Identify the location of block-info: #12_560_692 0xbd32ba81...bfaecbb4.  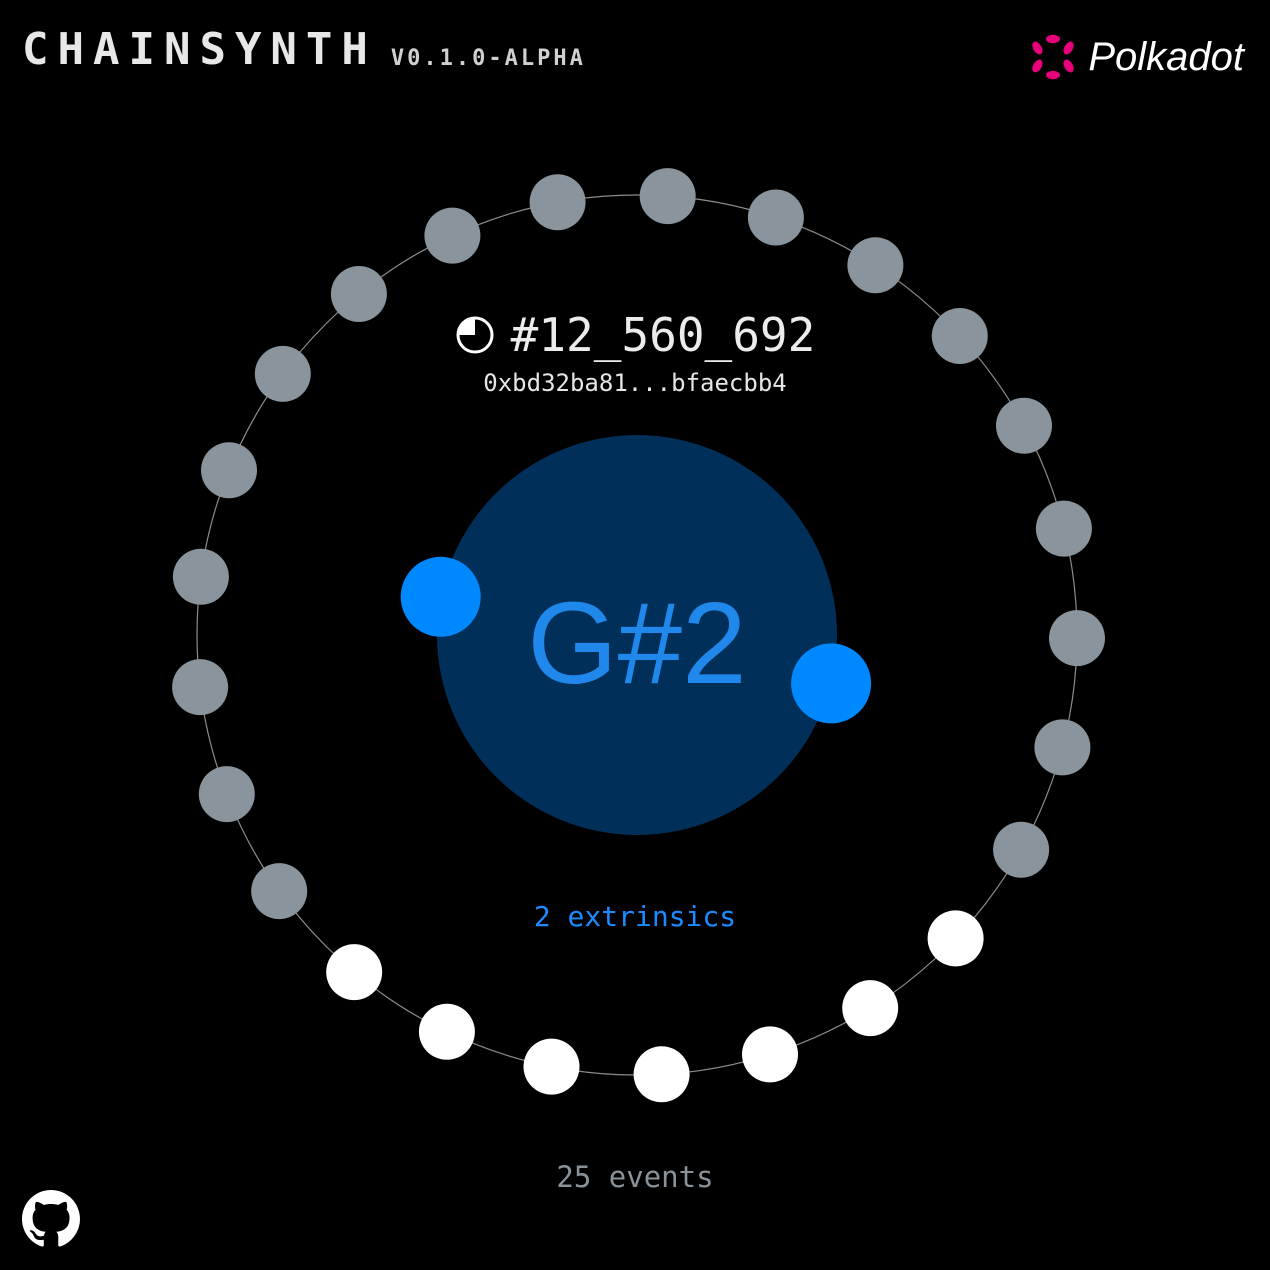
(635, 353).